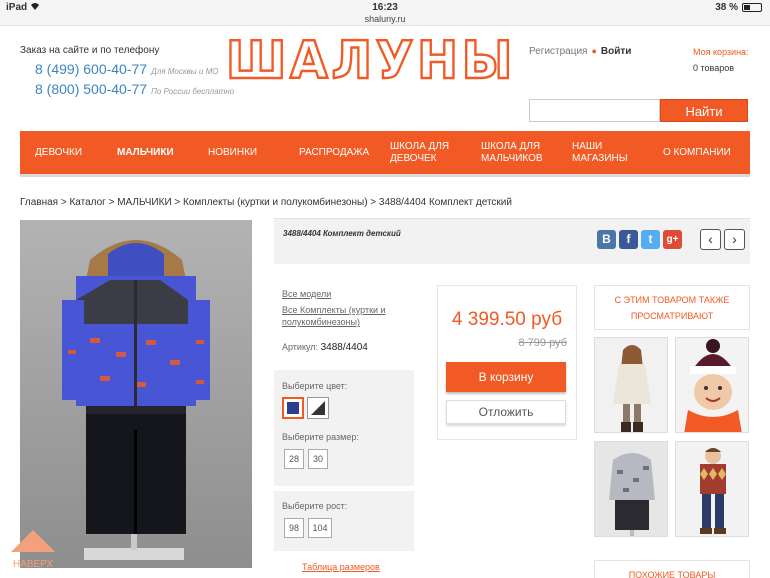  What do you see at coordinates (341, 567) in the screenshot?
I see `size-table-link: Таблица размеров` at bounding box center [341, 567].